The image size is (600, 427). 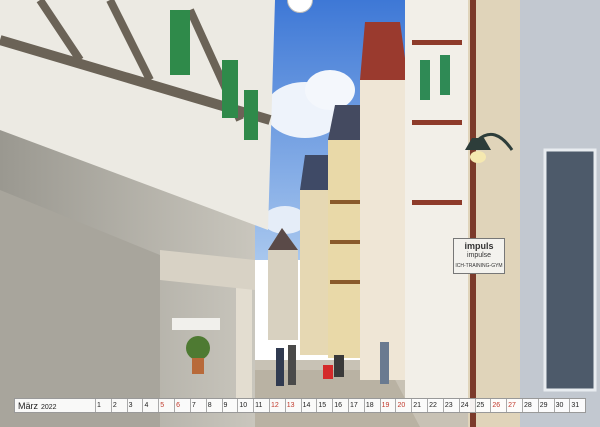 What do you see at coordinates (324, 405) in the screenshot?
I see `day-cell: 15` at bounding box center [324, 405].